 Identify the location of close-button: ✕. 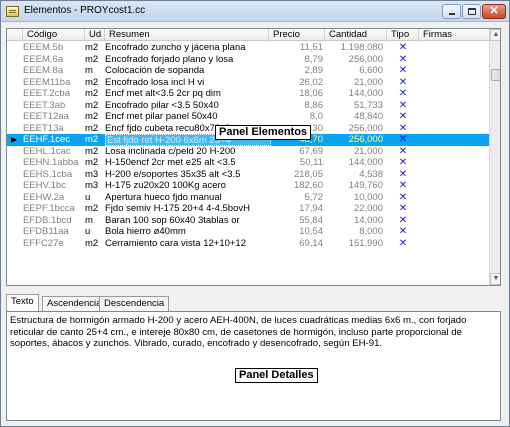
(494, 11).